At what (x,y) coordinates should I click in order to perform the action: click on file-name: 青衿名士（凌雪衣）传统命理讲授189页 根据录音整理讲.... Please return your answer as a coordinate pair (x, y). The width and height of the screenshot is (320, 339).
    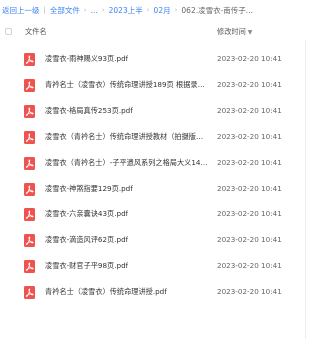
    Looking at the image, I should click on (127, 85).